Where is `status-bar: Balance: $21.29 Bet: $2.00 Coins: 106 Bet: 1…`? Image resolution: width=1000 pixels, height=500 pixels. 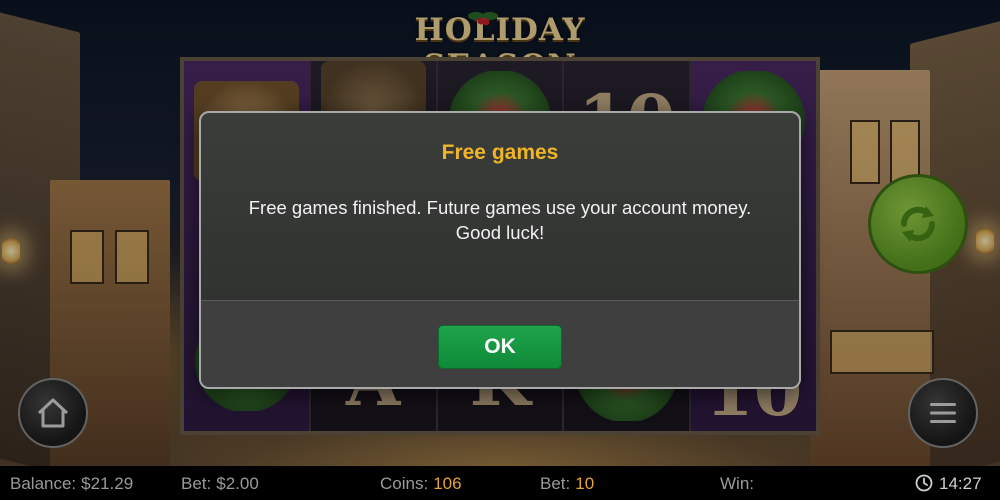
status-bar: Balance: $21.29 Bet: $2.00 Coins: 106 Bet: 1… is located at coordinates (500, 483).